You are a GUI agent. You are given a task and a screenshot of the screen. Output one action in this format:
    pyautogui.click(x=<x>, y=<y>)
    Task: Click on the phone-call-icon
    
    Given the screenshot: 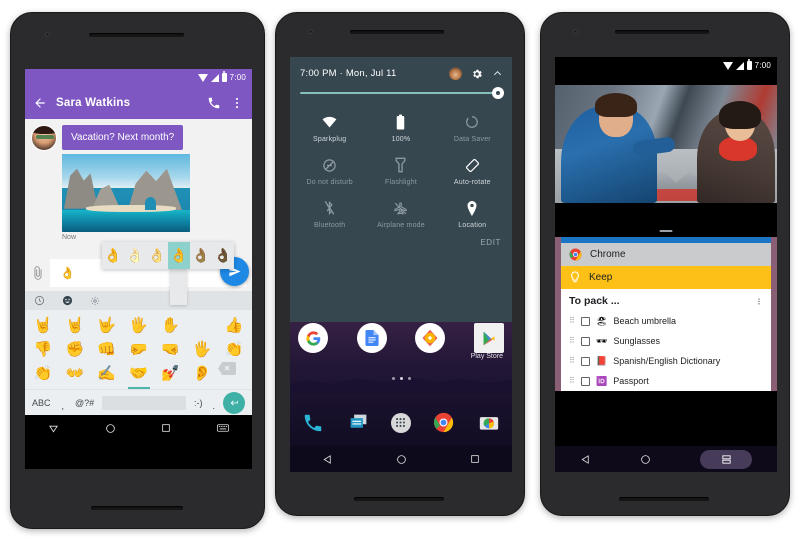 What is the action you would take?
    pyautogui.click(x=214, y=103)
    